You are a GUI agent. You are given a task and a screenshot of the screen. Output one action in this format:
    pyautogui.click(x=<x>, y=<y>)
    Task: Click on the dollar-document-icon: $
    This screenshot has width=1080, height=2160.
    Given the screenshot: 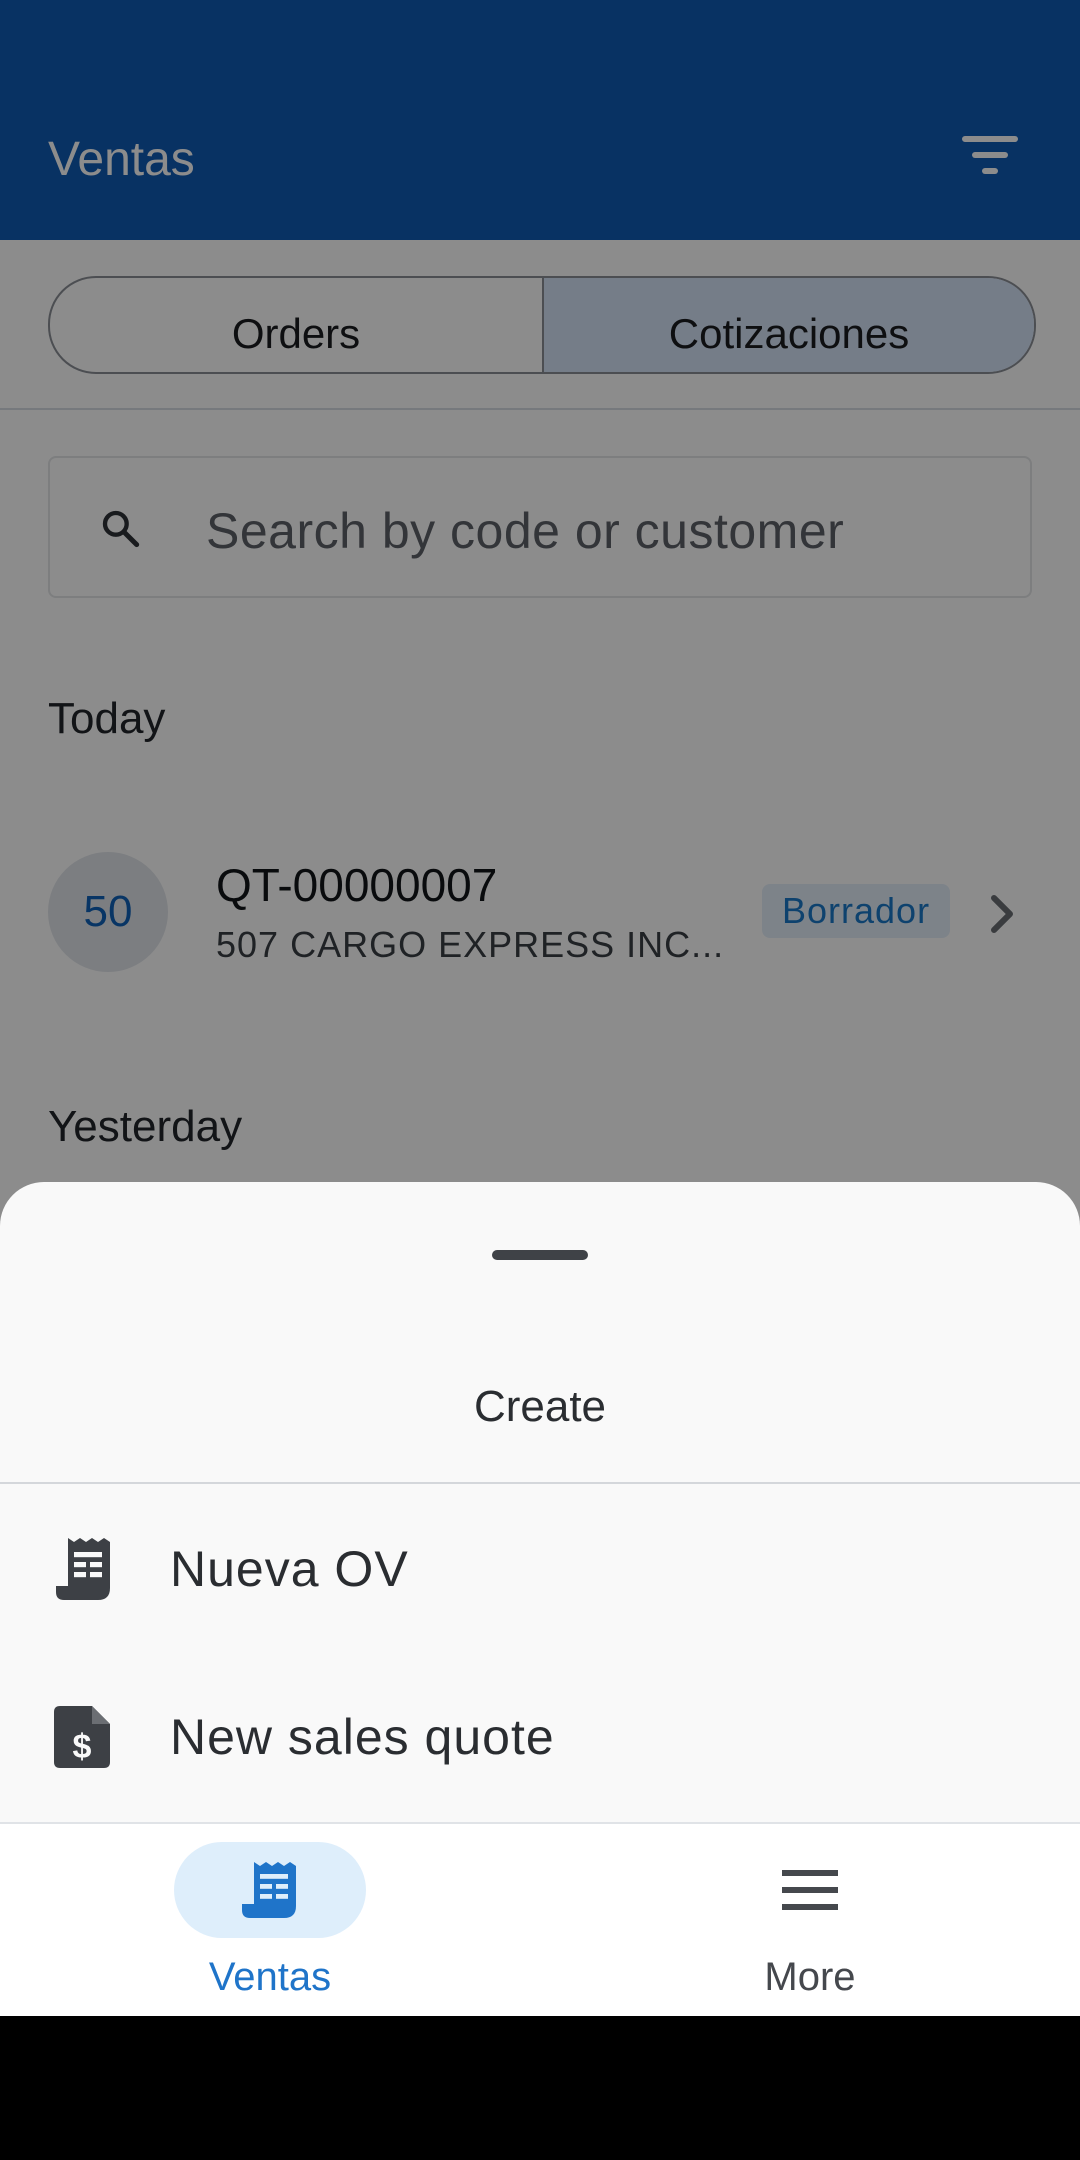 What is the action you would take?
    pyautogui.click(x=82, y=1737)
    